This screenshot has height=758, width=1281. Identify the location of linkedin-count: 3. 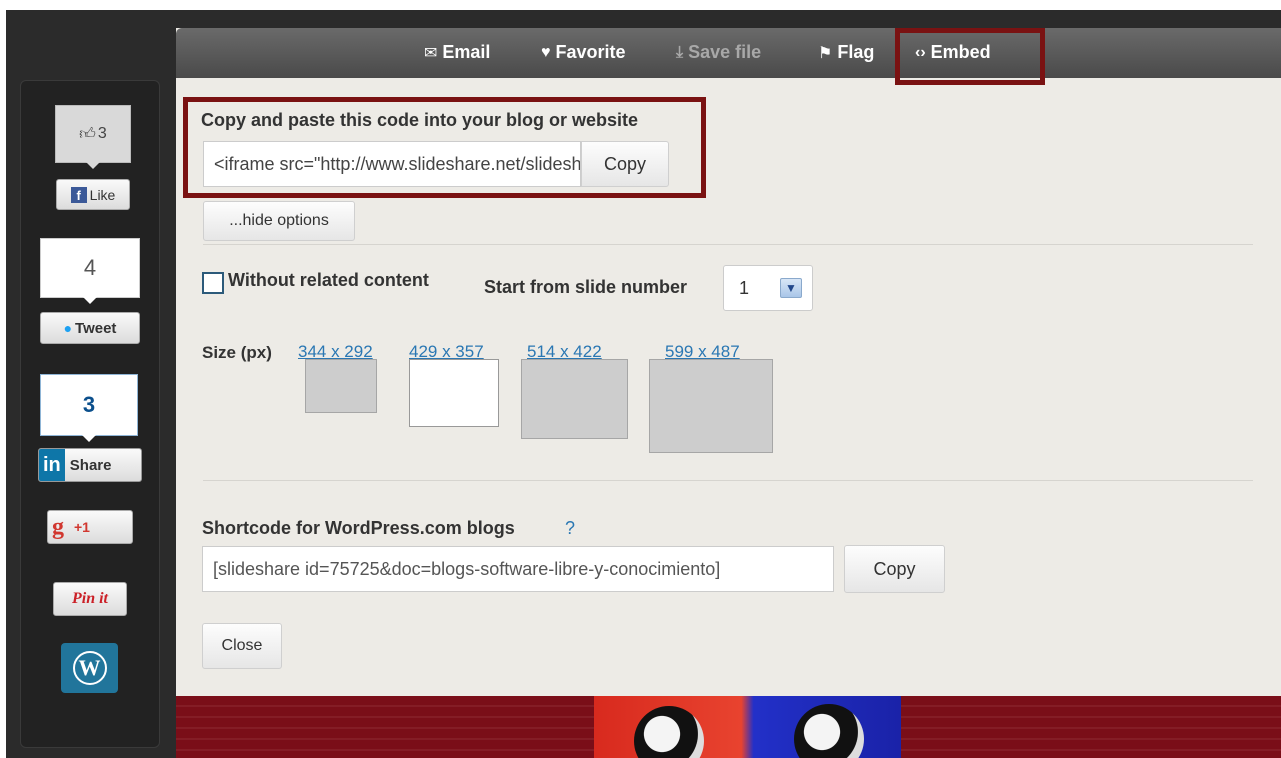
(89, 408).